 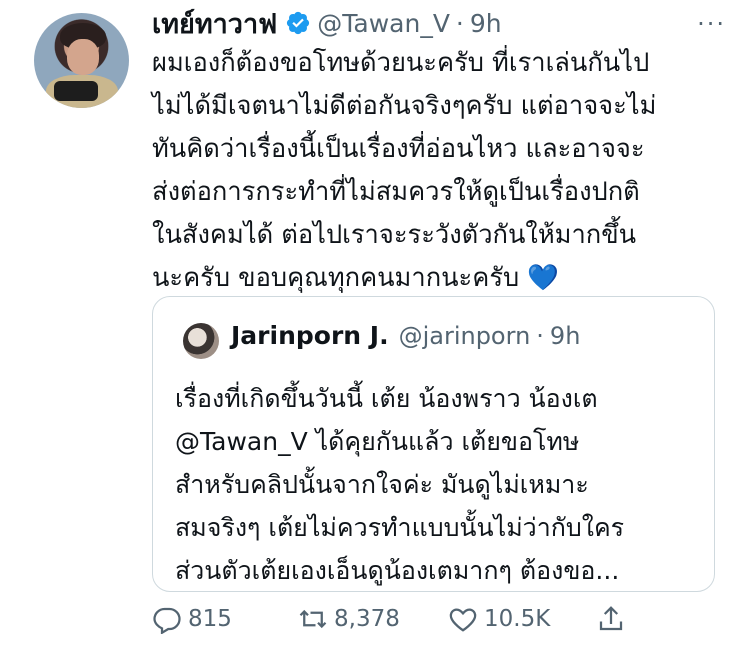 What do you see at coordinates (83, 57) in the screenshot?
I see `avatar-face` at bounding box center [83, 57].